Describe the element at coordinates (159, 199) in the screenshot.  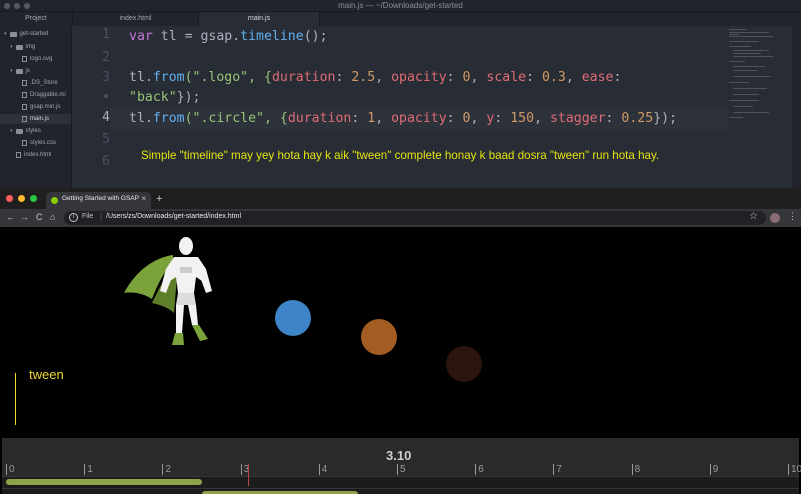
I see `new-tab-button: +` at that location.